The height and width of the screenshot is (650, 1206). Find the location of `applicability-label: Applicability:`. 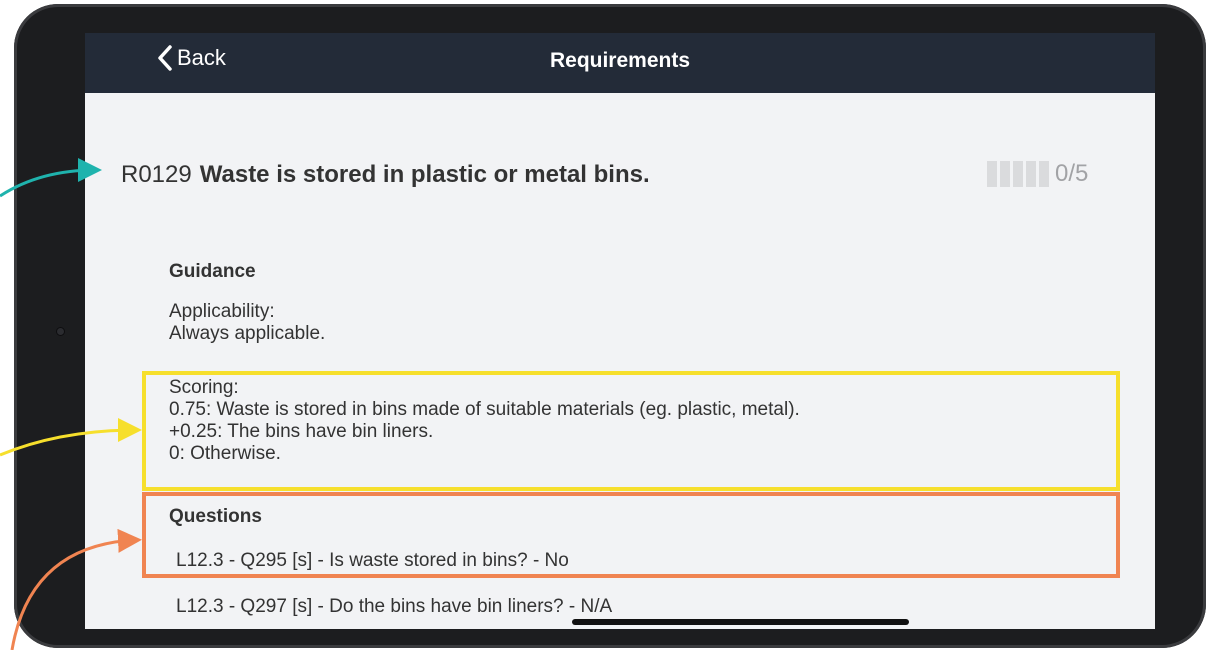

applicability-label: Applicability: is located at coordinates (222, 311).